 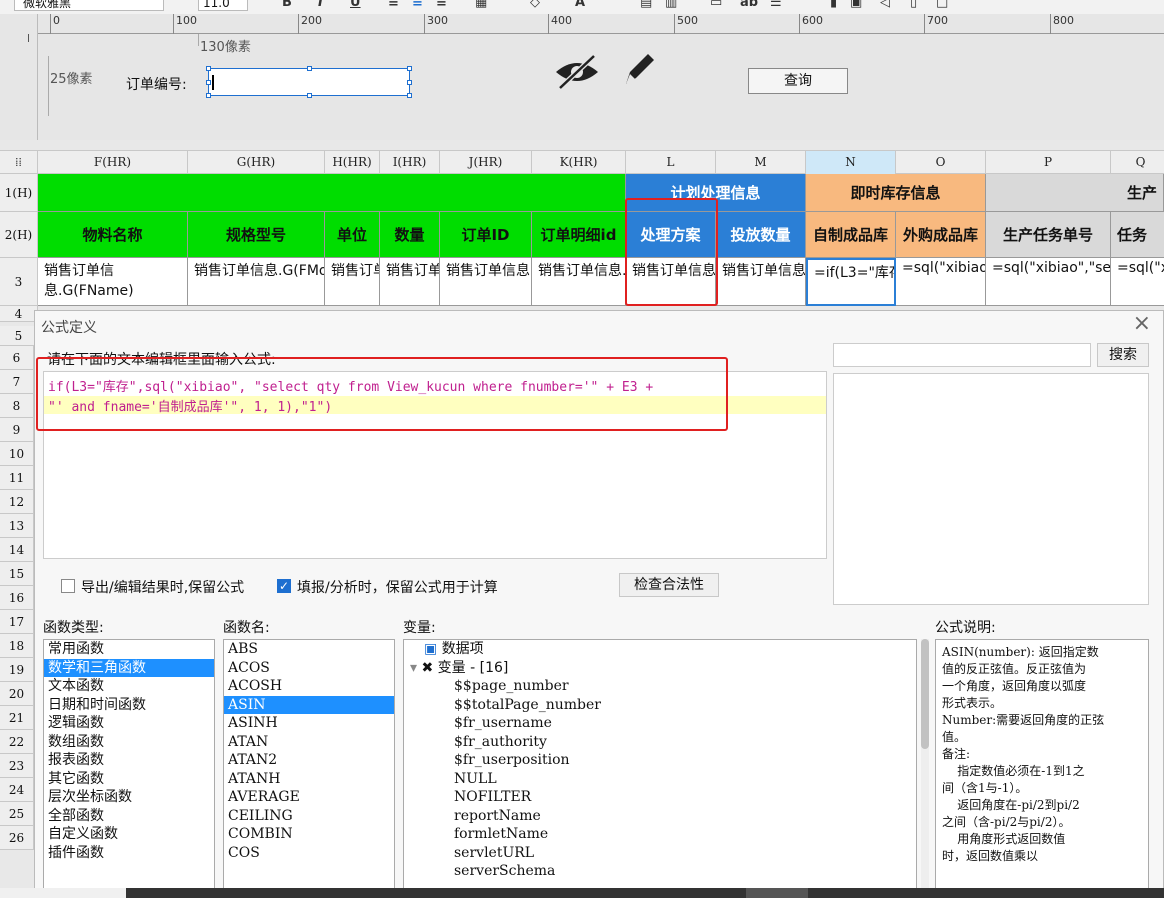 I want to click on column-header-q: Q, so click(x=1137, y=162).